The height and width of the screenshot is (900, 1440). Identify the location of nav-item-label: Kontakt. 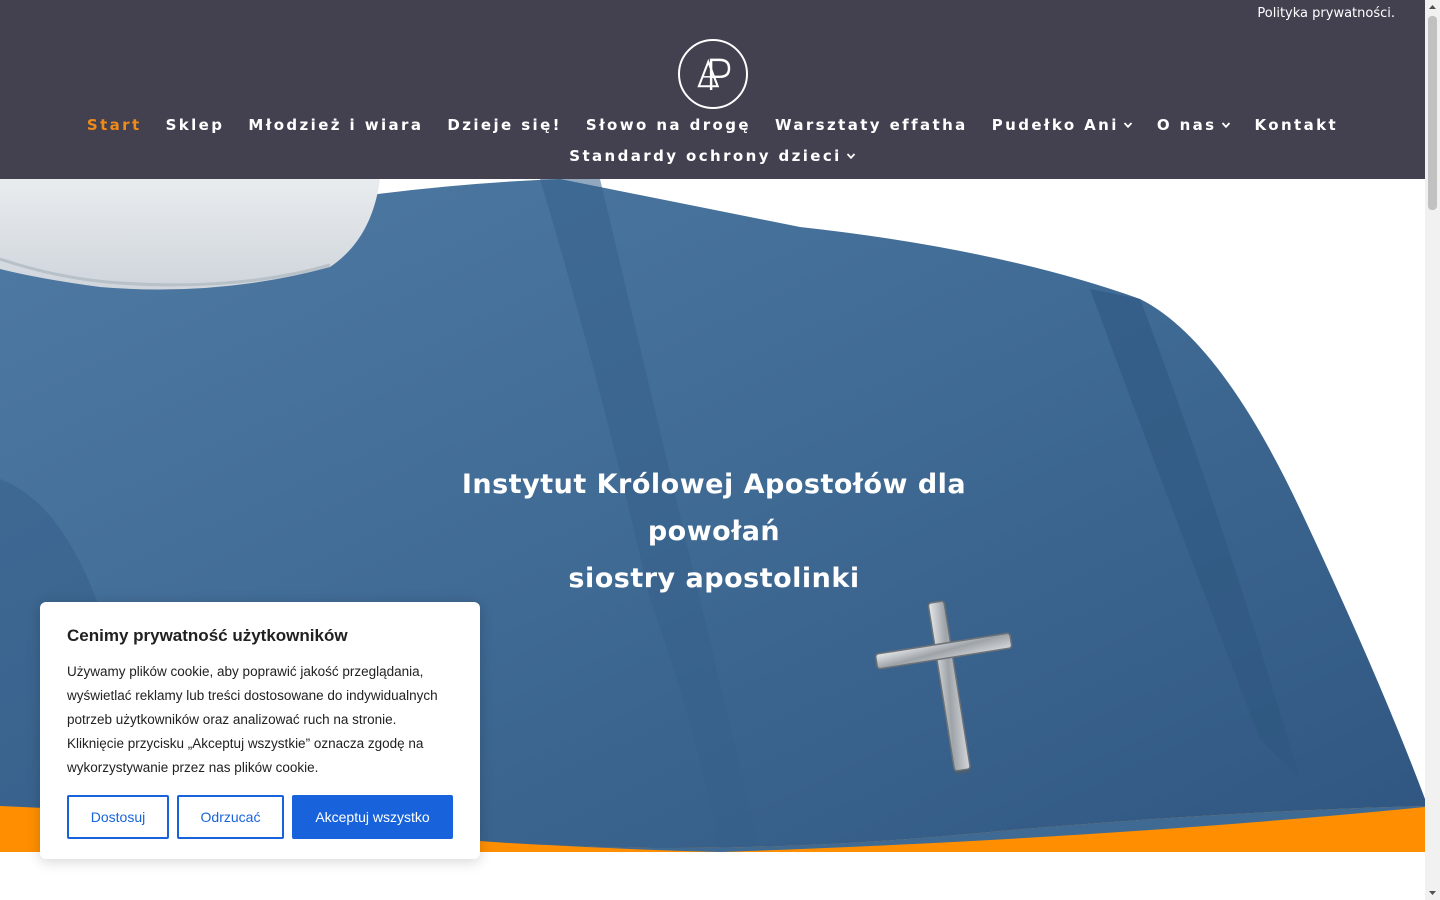
(1296, 125).